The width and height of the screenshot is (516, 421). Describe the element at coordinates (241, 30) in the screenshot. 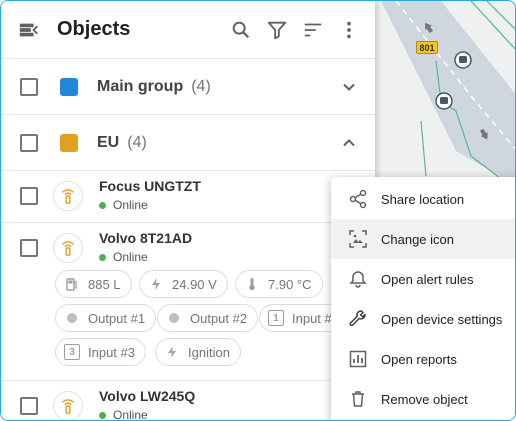

I see `search-icon` at that location.